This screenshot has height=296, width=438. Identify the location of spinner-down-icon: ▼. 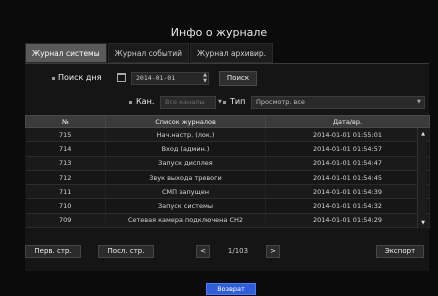
(205, 81).